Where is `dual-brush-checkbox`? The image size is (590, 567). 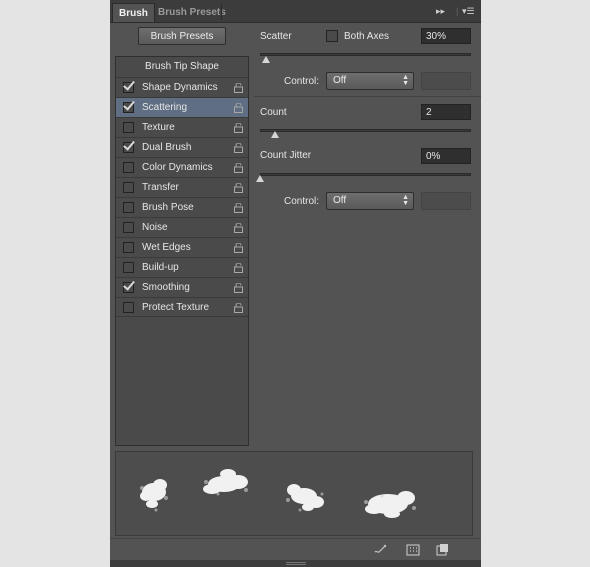 dual-brush-checkbox is located at coordinates (129, 145).